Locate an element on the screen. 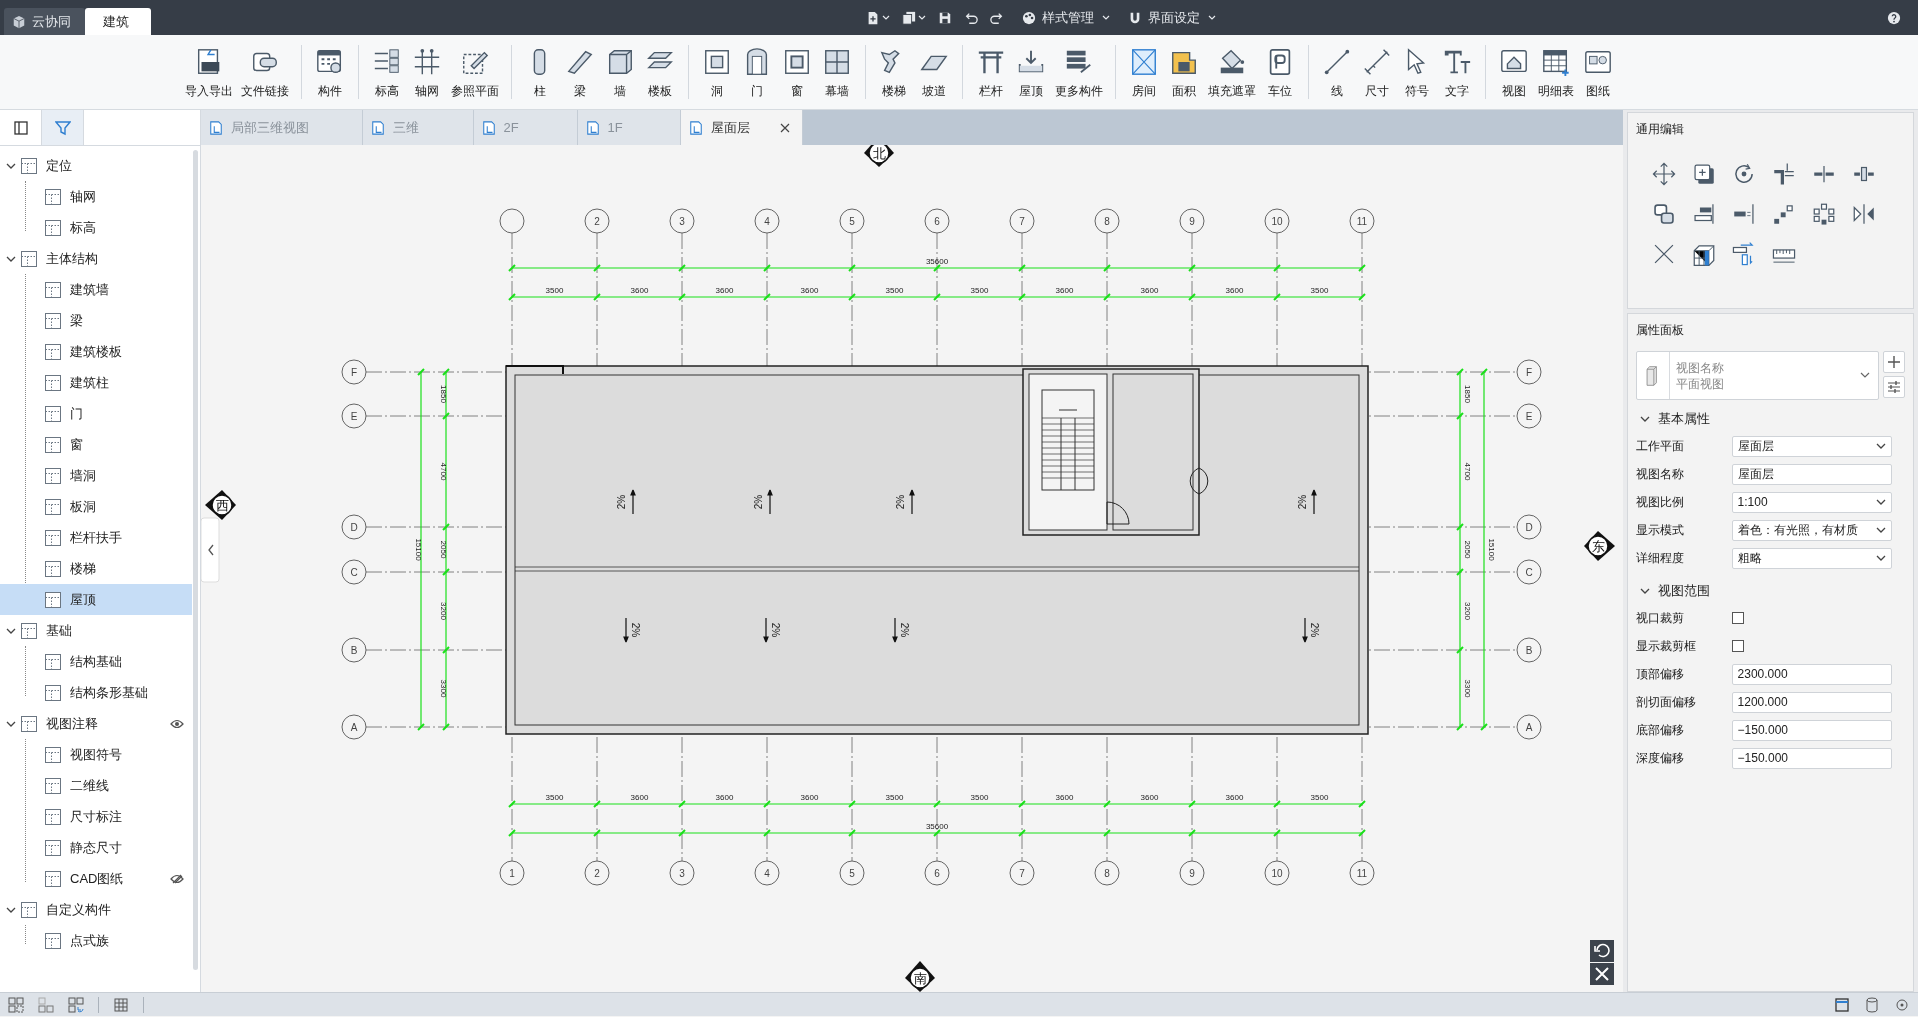 This screenshot has width=1918, height=1017. view-tab: 屋面层 is located at coordinates (741, 127).